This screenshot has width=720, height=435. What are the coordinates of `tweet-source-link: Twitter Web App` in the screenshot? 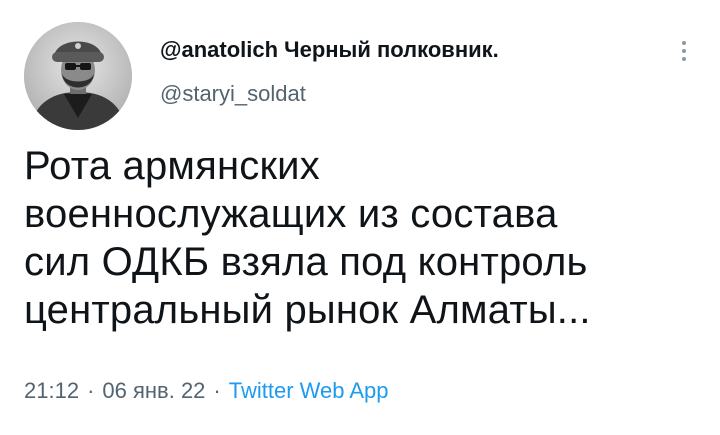 It's located at (309, 390).